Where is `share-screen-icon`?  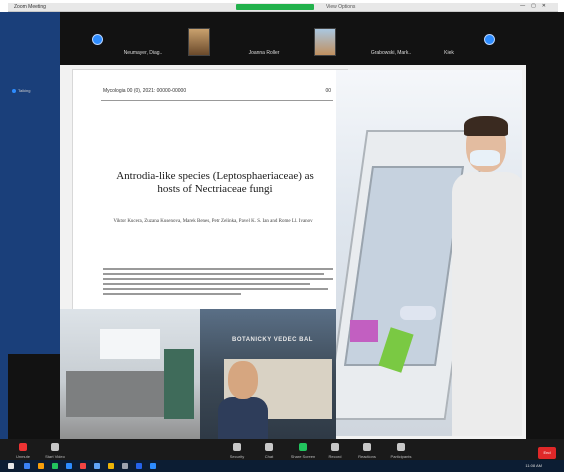
share-screen-icon is located at coordinates (303, 447).